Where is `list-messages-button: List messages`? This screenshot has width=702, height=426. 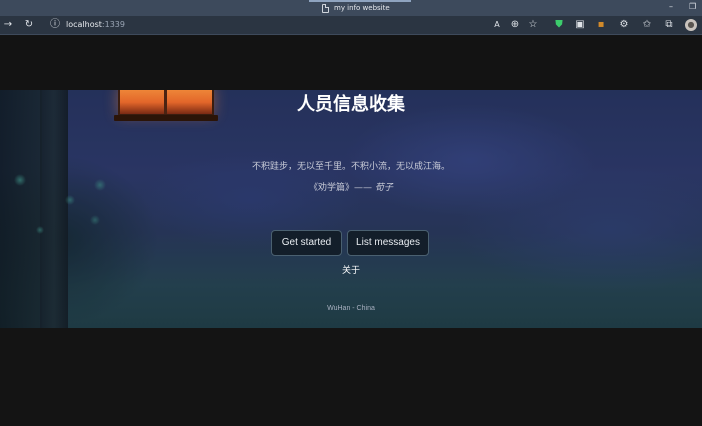 list-messages-button: List messages is located at coordinates (388, 243).